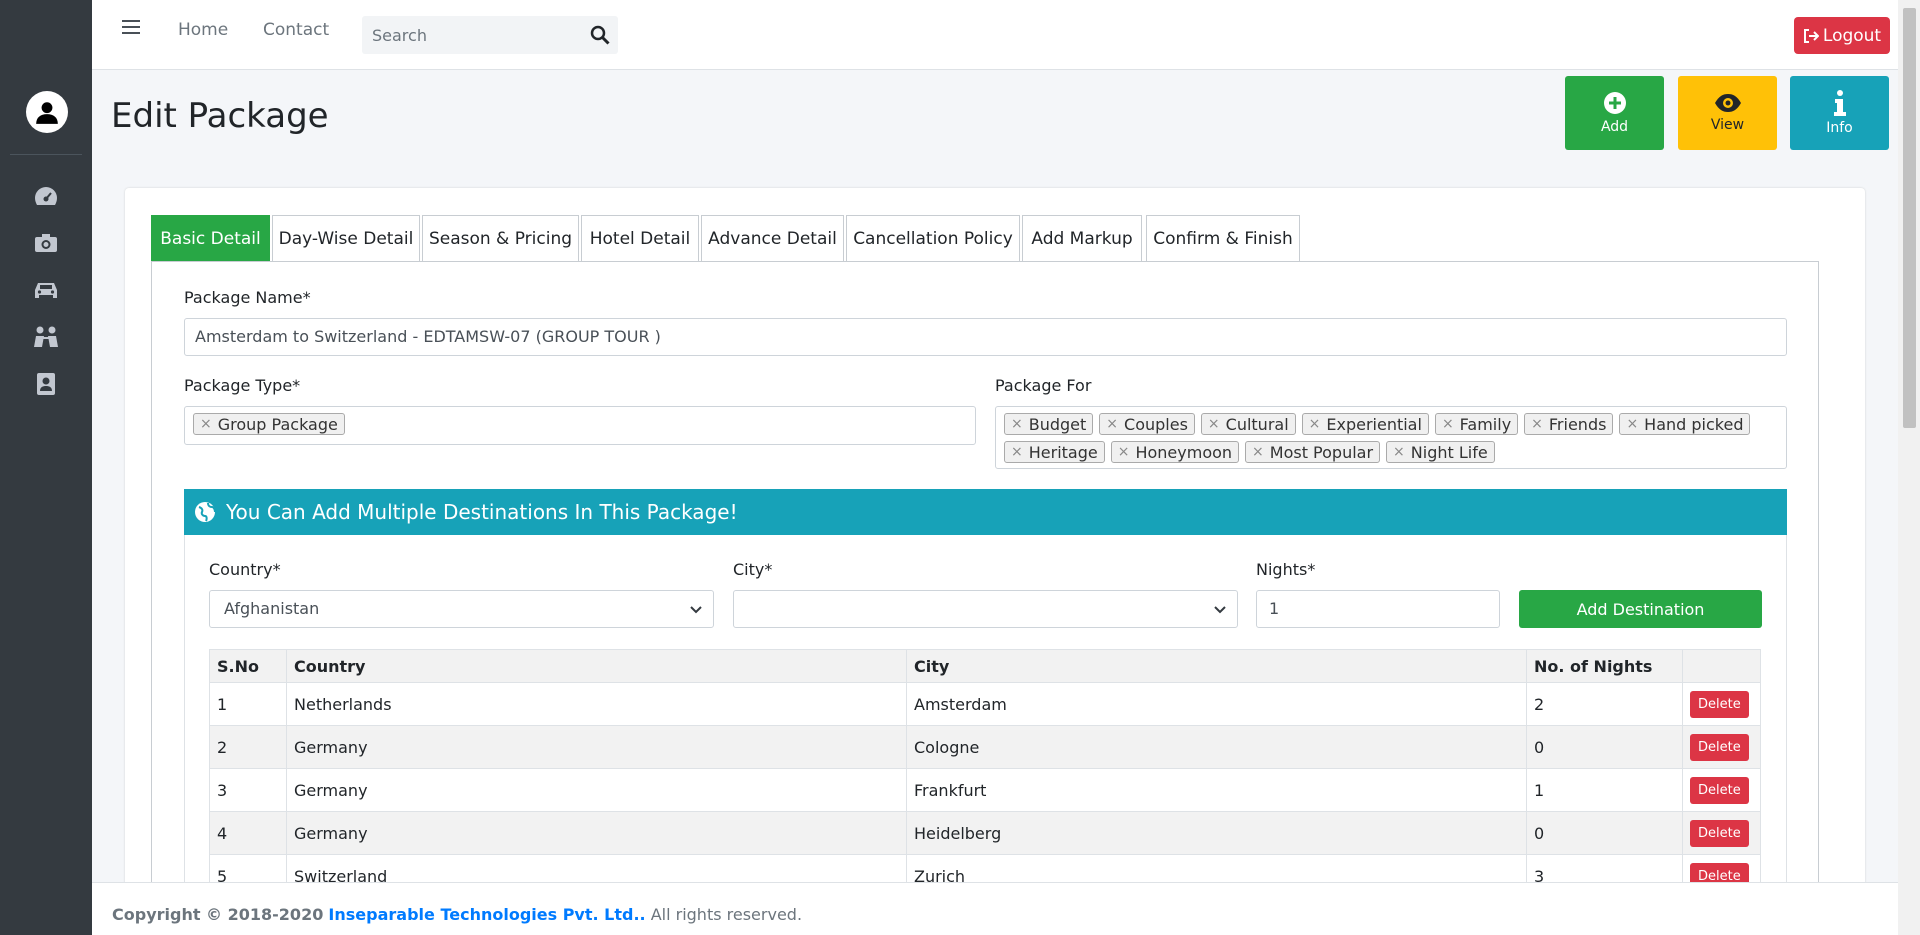  Describe the element at coordinates (1842, 35) in the screenshot. I see `logout-button: Logout` at that location.